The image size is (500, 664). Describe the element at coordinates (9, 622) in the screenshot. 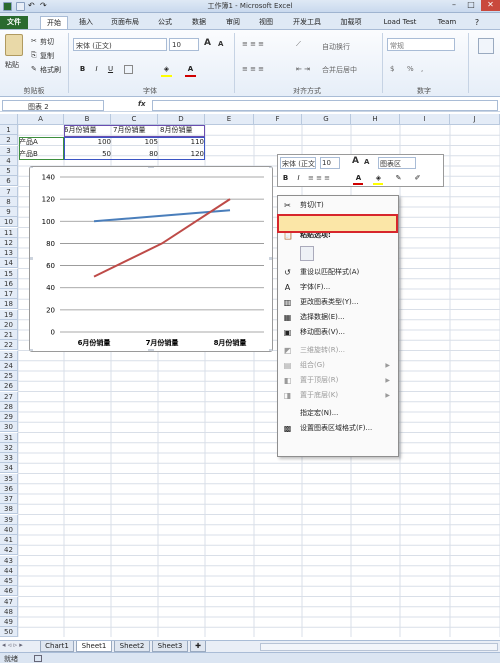

I see `row-header: 49` at that location.